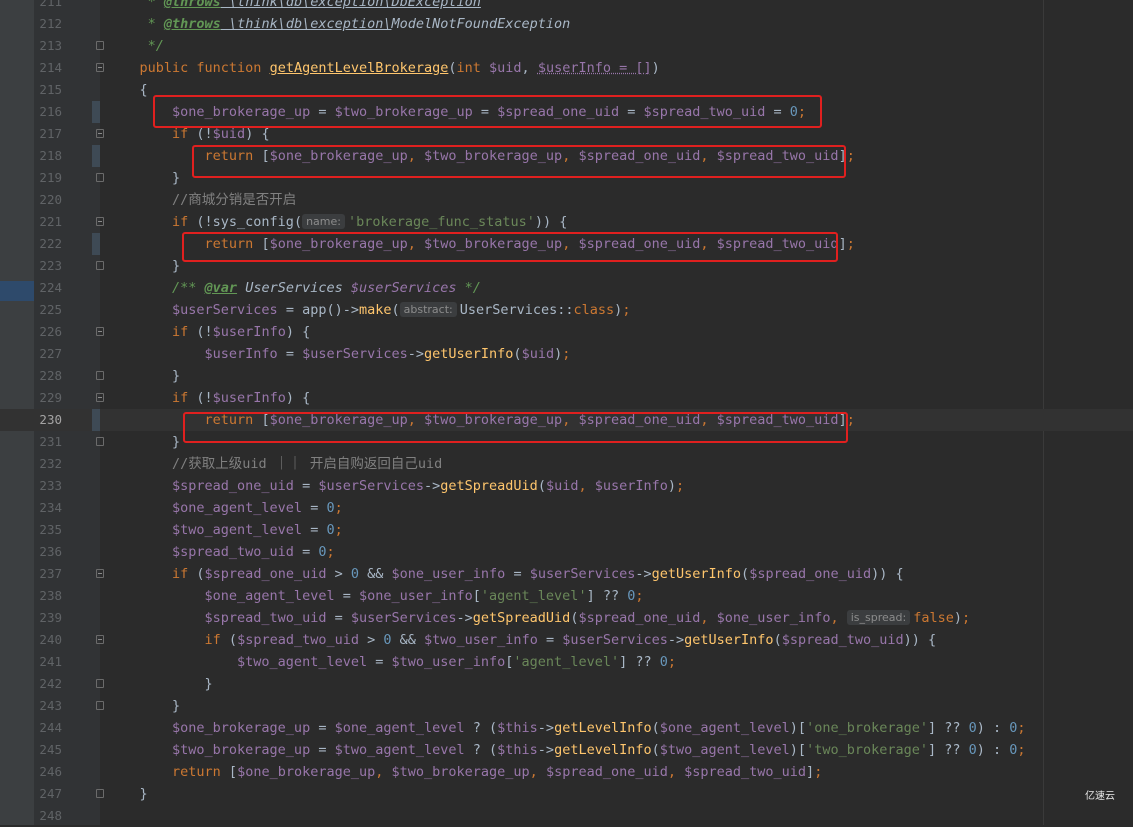  Describe the element at coordinates (566, 376) in the screenshot. I see `code-line: 228 }` at that location.